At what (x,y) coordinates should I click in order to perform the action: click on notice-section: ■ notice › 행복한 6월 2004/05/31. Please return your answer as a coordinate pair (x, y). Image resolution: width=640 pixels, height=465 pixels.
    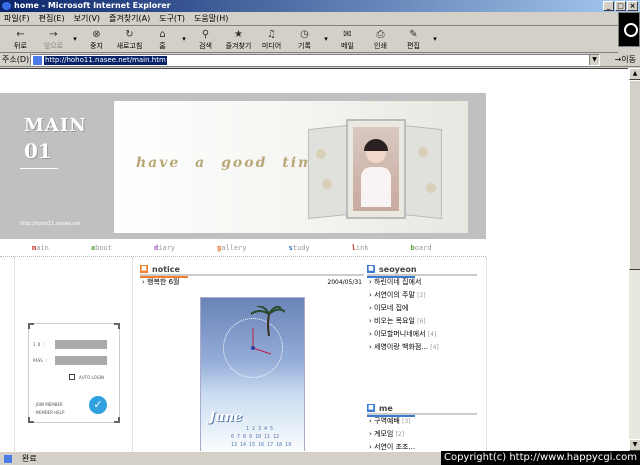
    Looking at the image, I should click on (252, 276).